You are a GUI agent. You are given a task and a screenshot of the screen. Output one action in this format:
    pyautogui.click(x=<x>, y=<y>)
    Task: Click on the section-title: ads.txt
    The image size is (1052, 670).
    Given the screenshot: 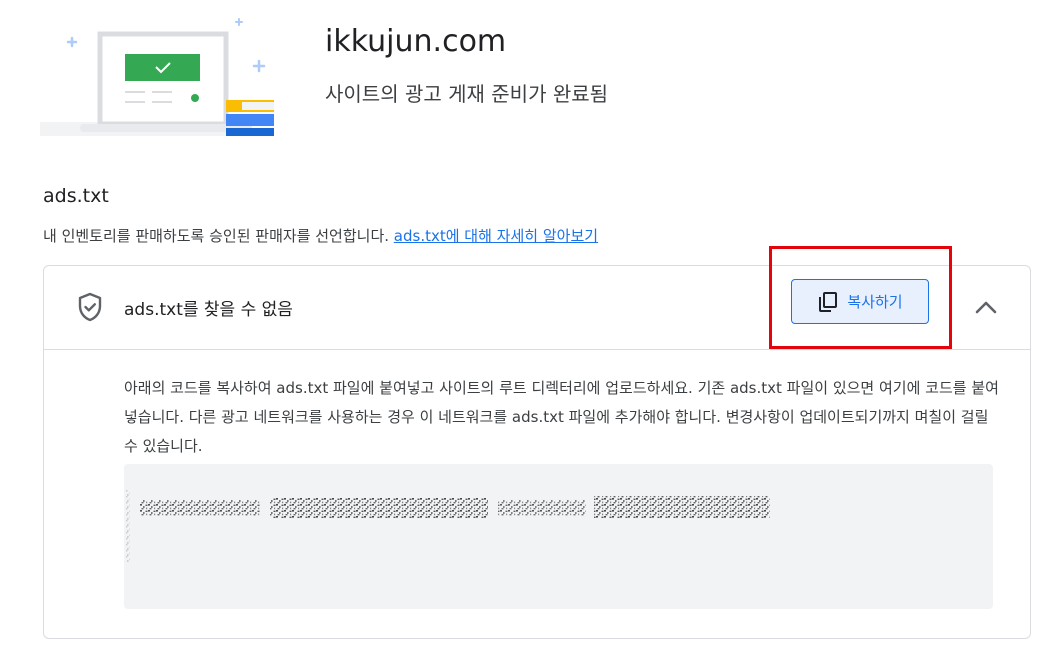 What is the action you would take?
    pyautogui.click(x=76, y=196)
    